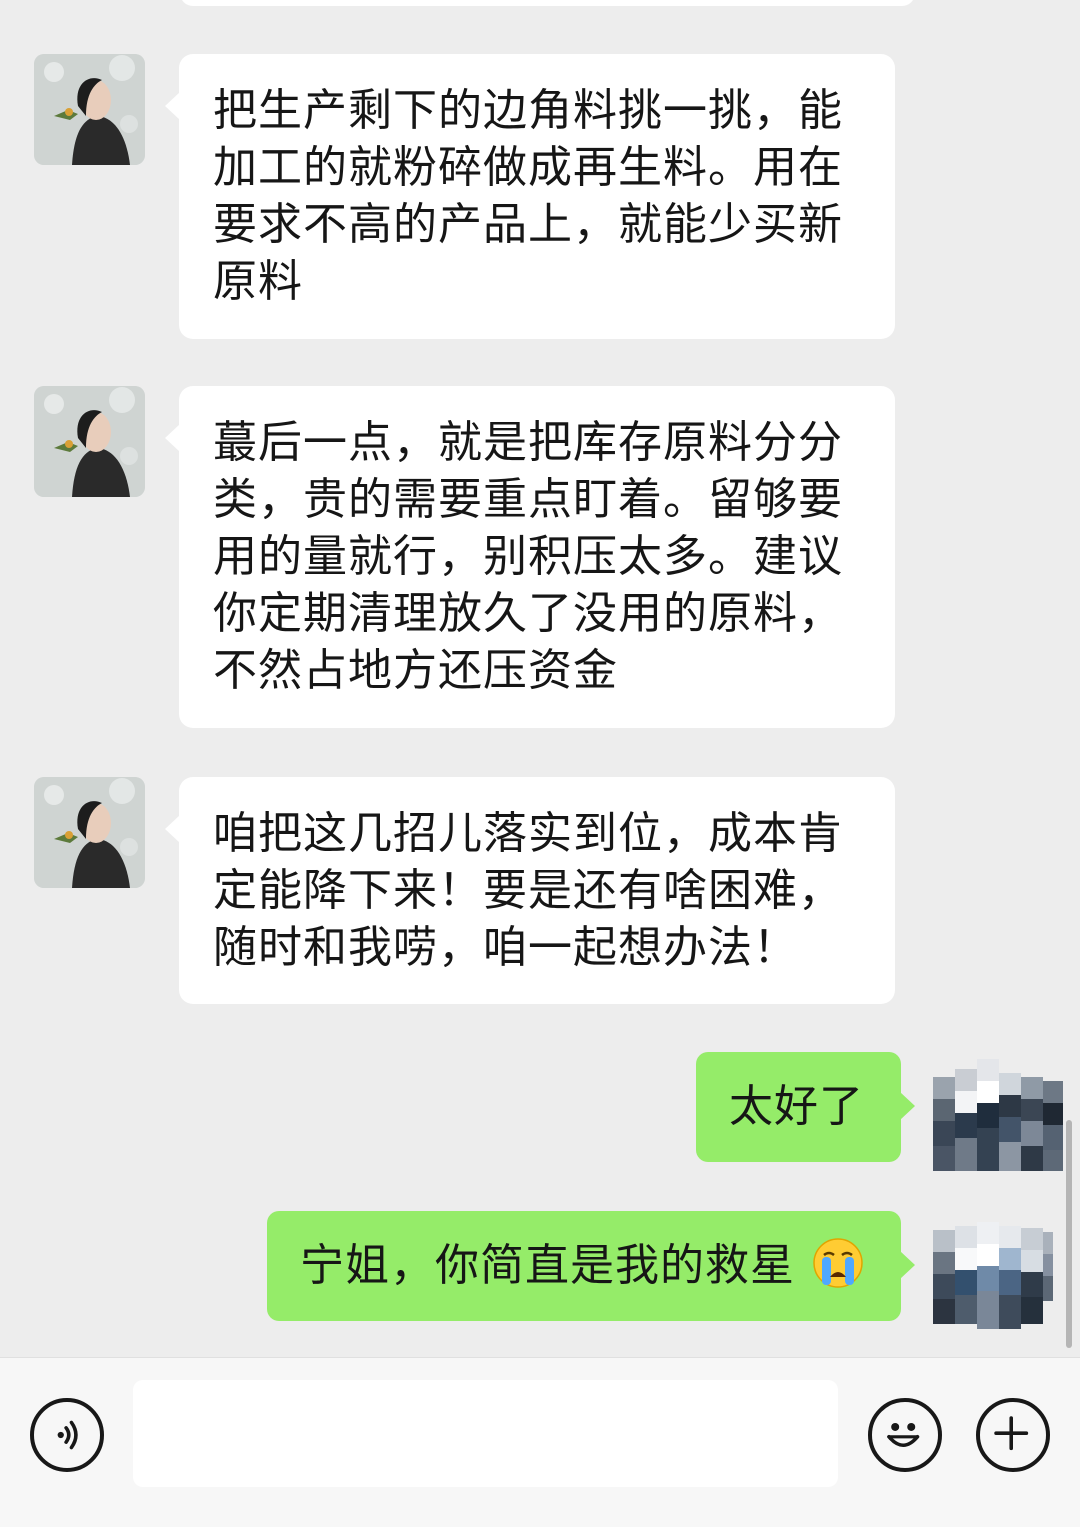  Describe the element at coordinates (485, 1433) in the screenshot. I see `message-input` at that location.